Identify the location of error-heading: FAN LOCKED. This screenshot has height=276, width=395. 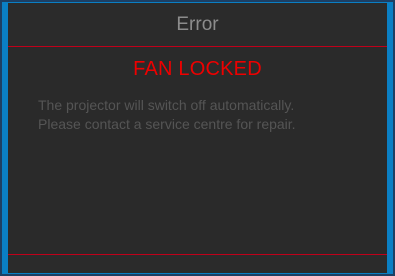
(197, 69).